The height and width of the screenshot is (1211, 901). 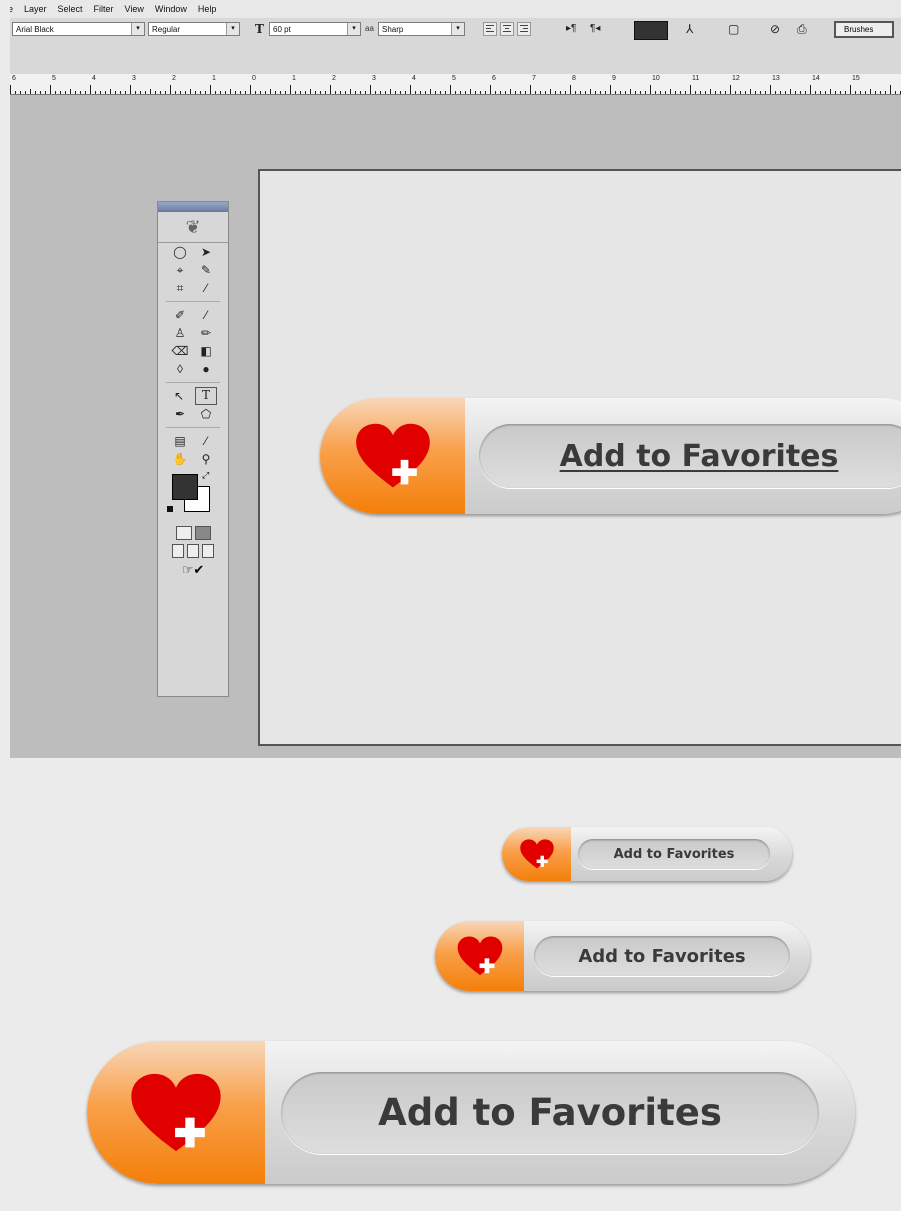 I want to click on hand-tool-icon: ✋, so click(x=180, y=459).